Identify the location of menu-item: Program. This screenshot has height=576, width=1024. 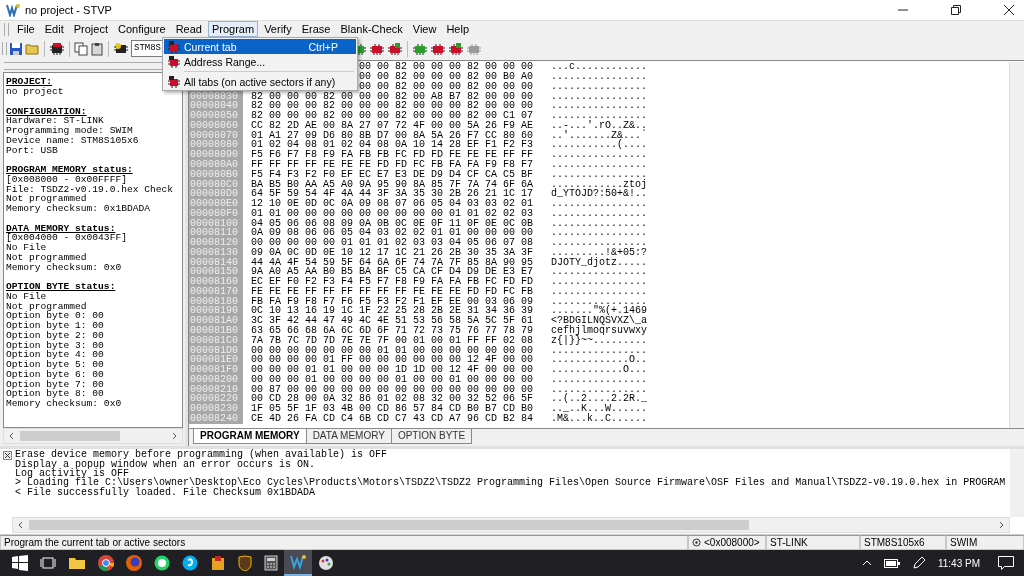
(233, 29).